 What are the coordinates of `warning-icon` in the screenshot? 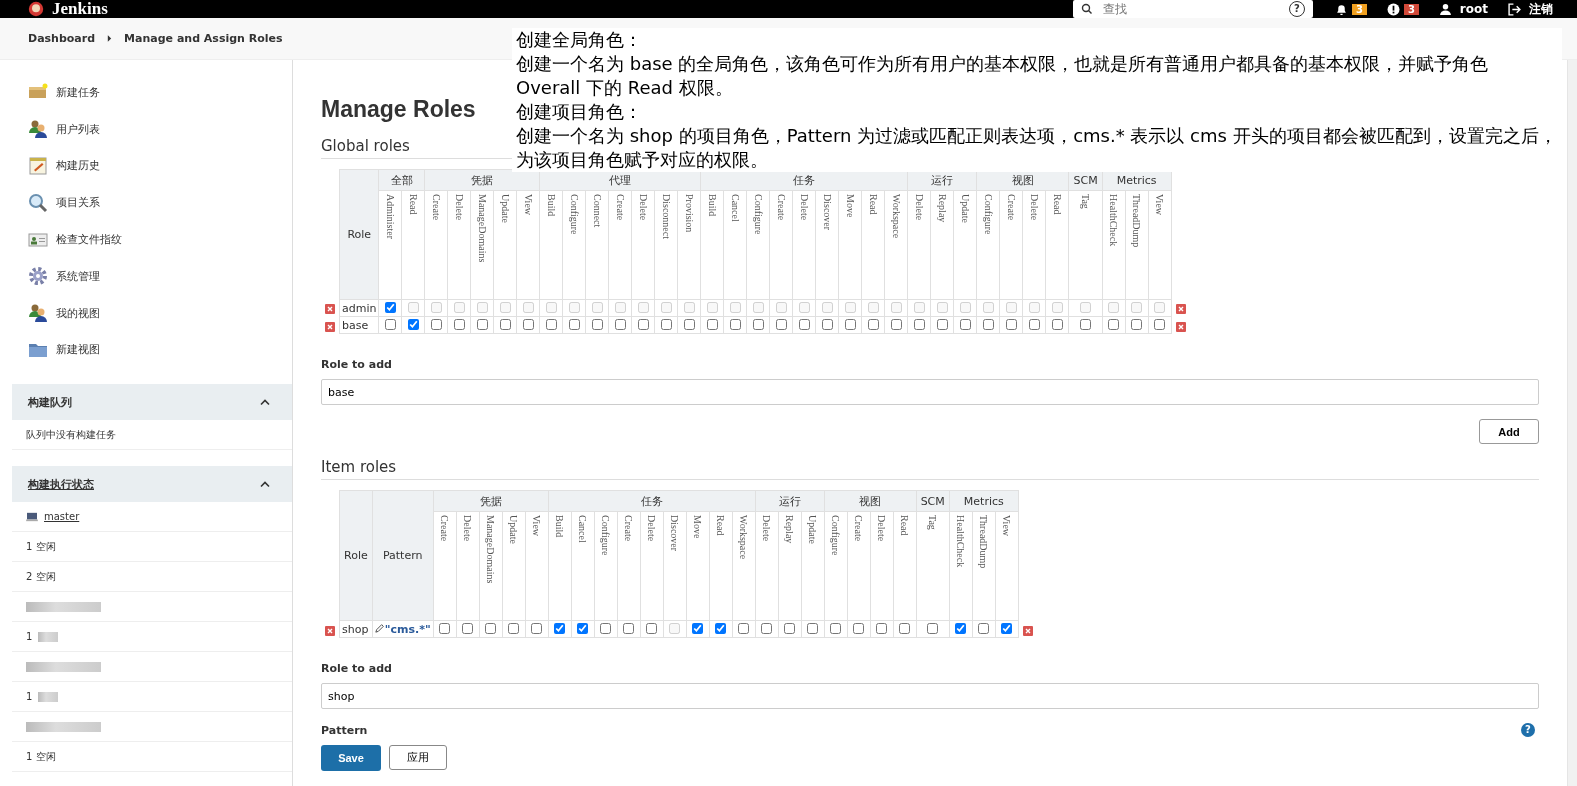 It's located at (1393, 9).